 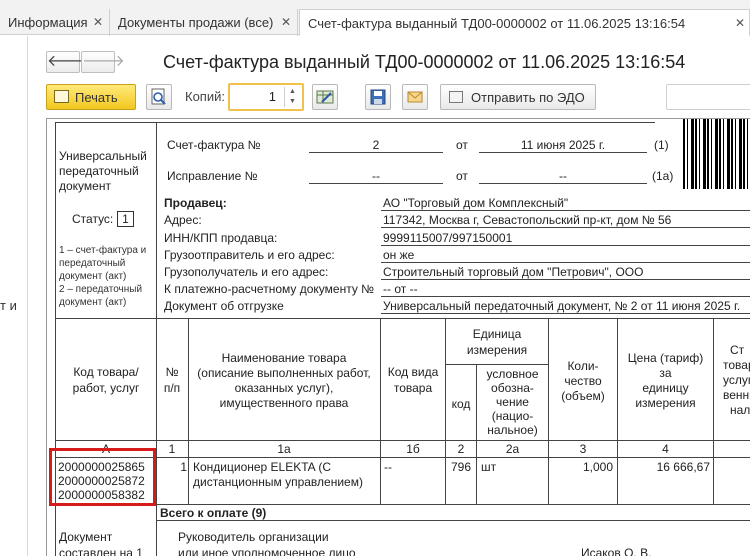 I want to click on index-cell: 4, so click(x=665, y=449).